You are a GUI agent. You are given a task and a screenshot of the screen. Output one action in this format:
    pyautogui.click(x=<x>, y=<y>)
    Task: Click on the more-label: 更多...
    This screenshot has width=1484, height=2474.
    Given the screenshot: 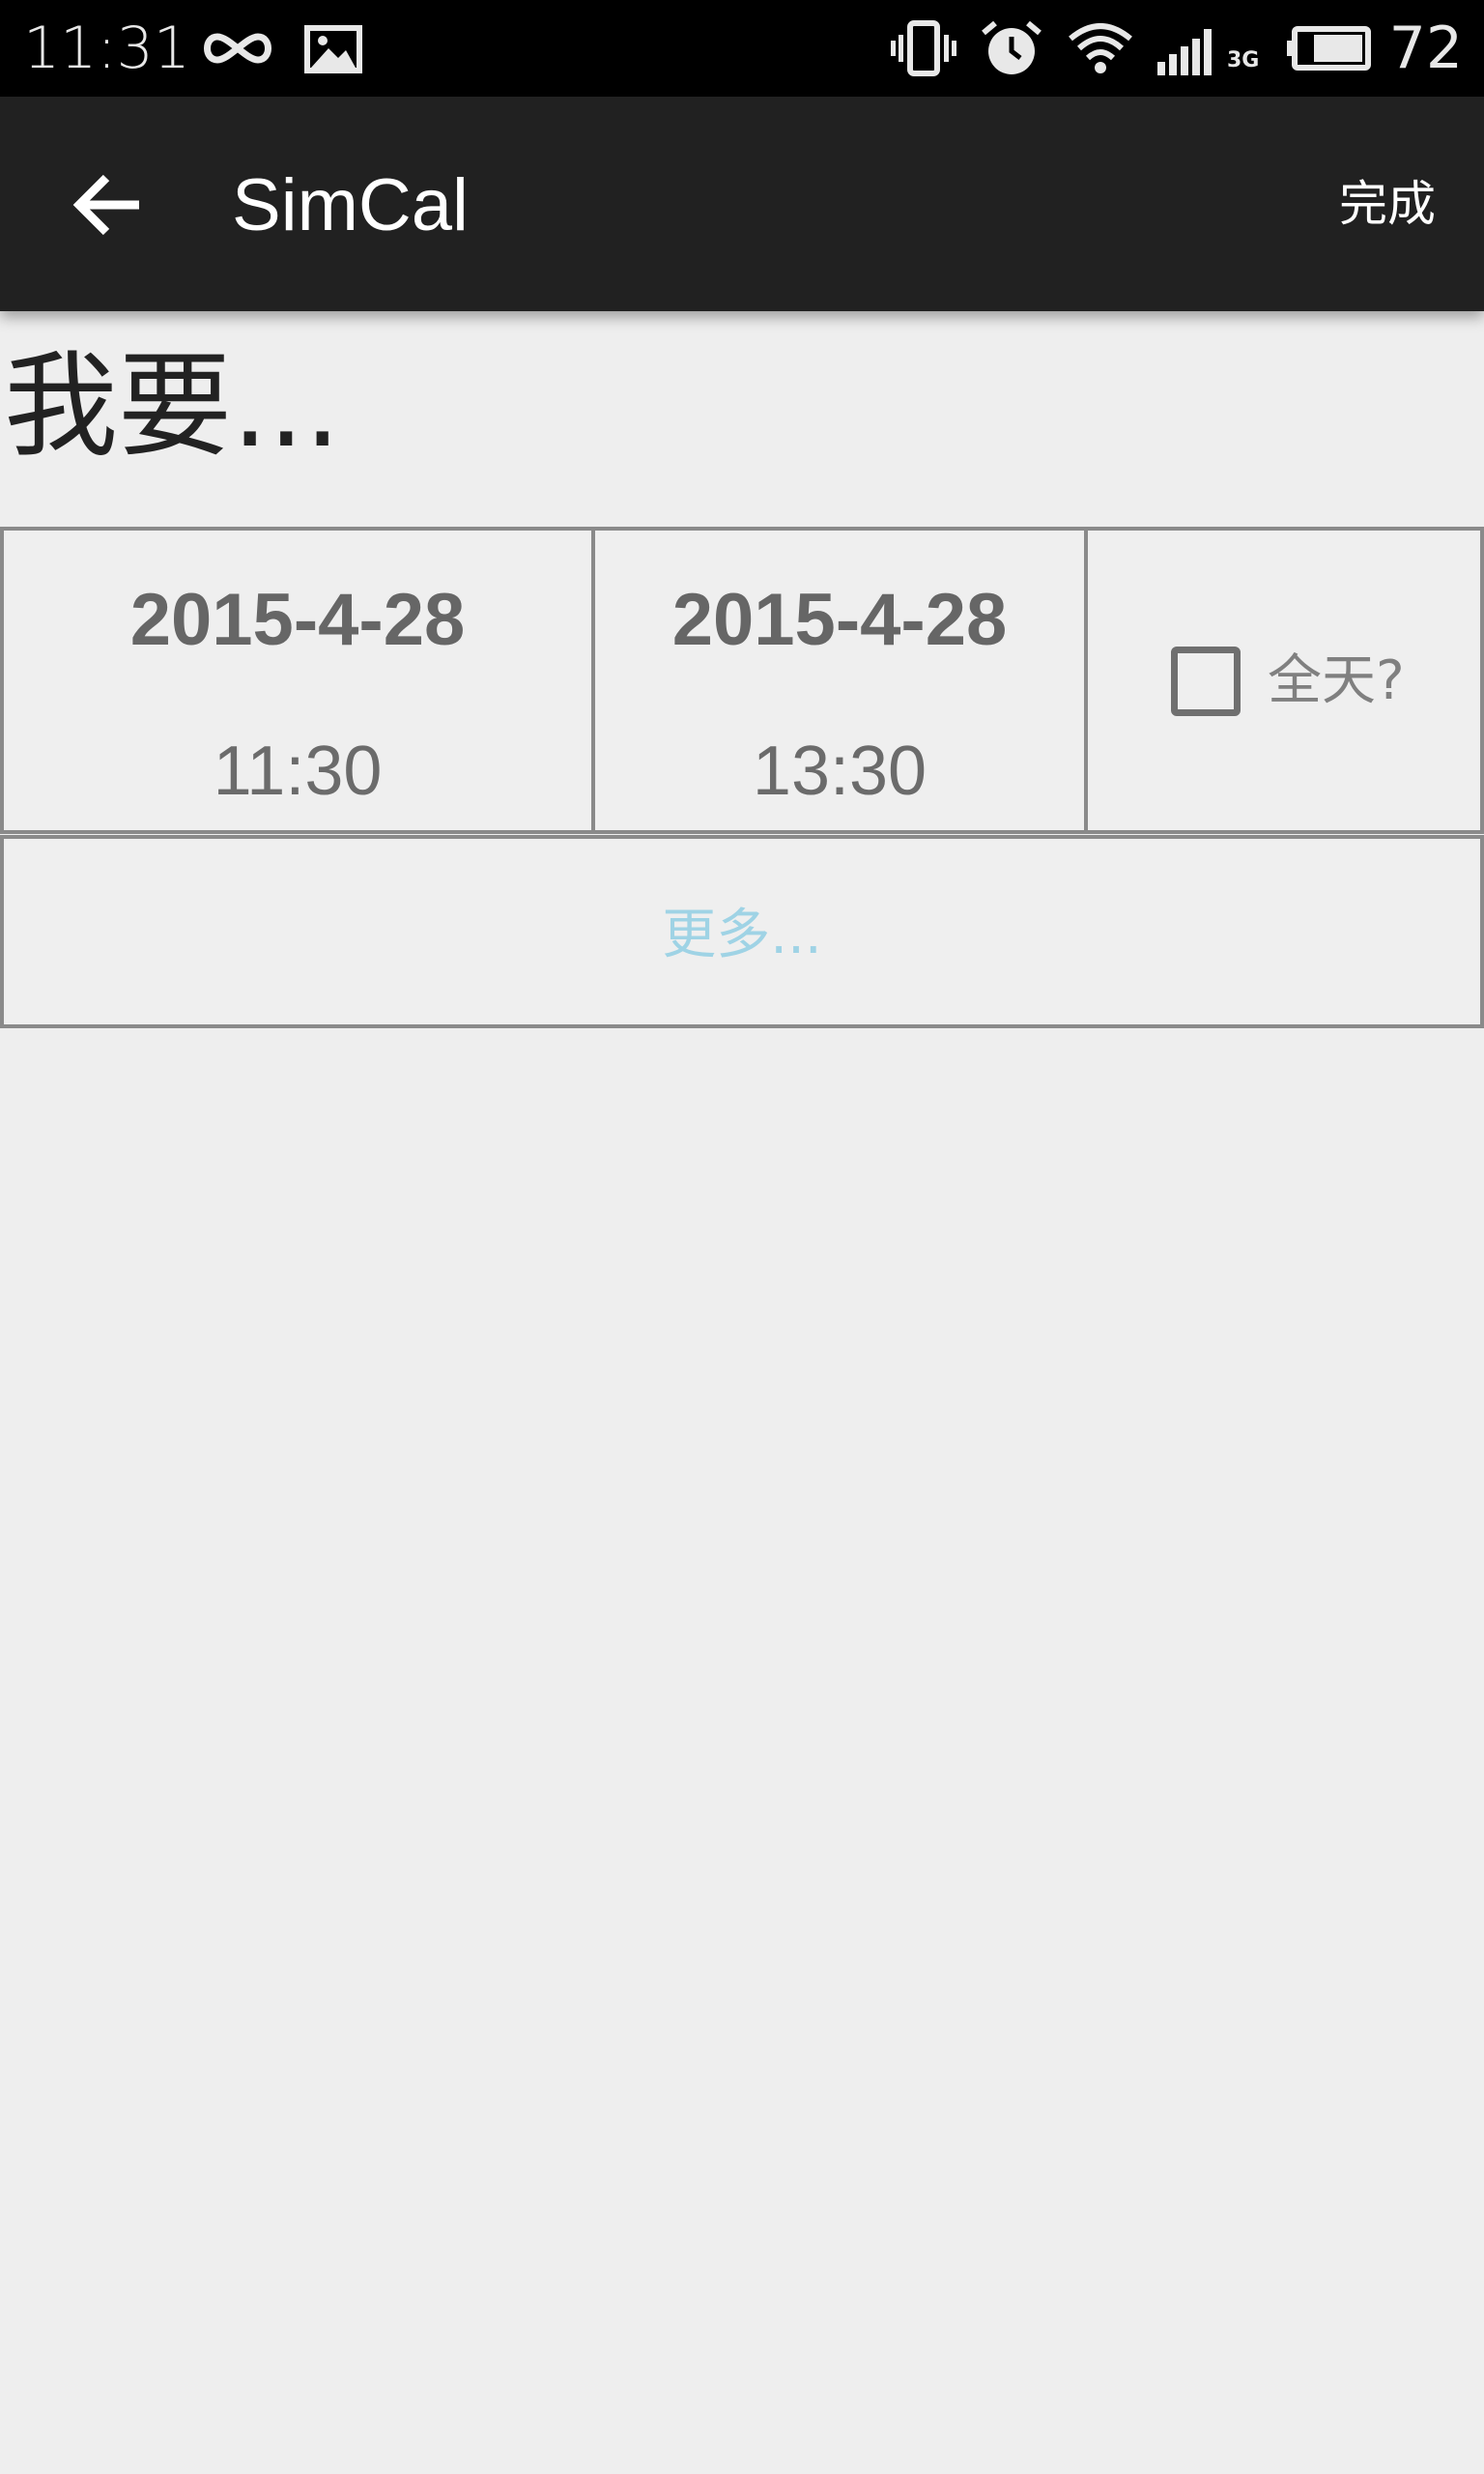 What is the action you would take?
    pyautogui.click(x=742, y=935)
    